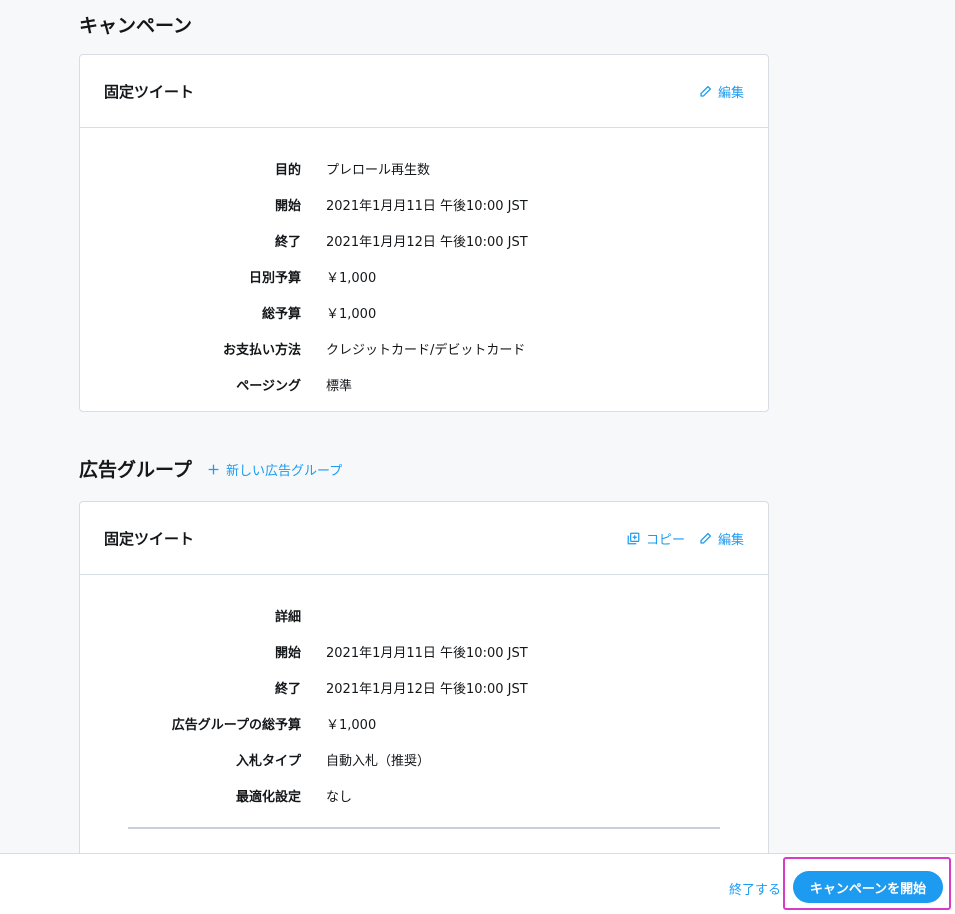  I want to click on detail-value: なし, so click(339, 797).